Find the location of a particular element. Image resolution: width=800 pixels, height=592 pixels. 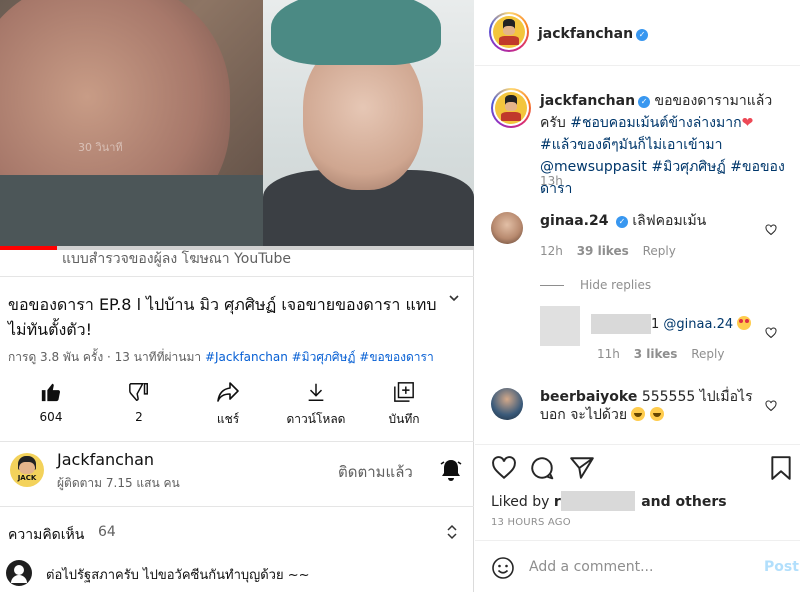

post-header: jackfanchan ✓ is located at coordinates (637, 33).